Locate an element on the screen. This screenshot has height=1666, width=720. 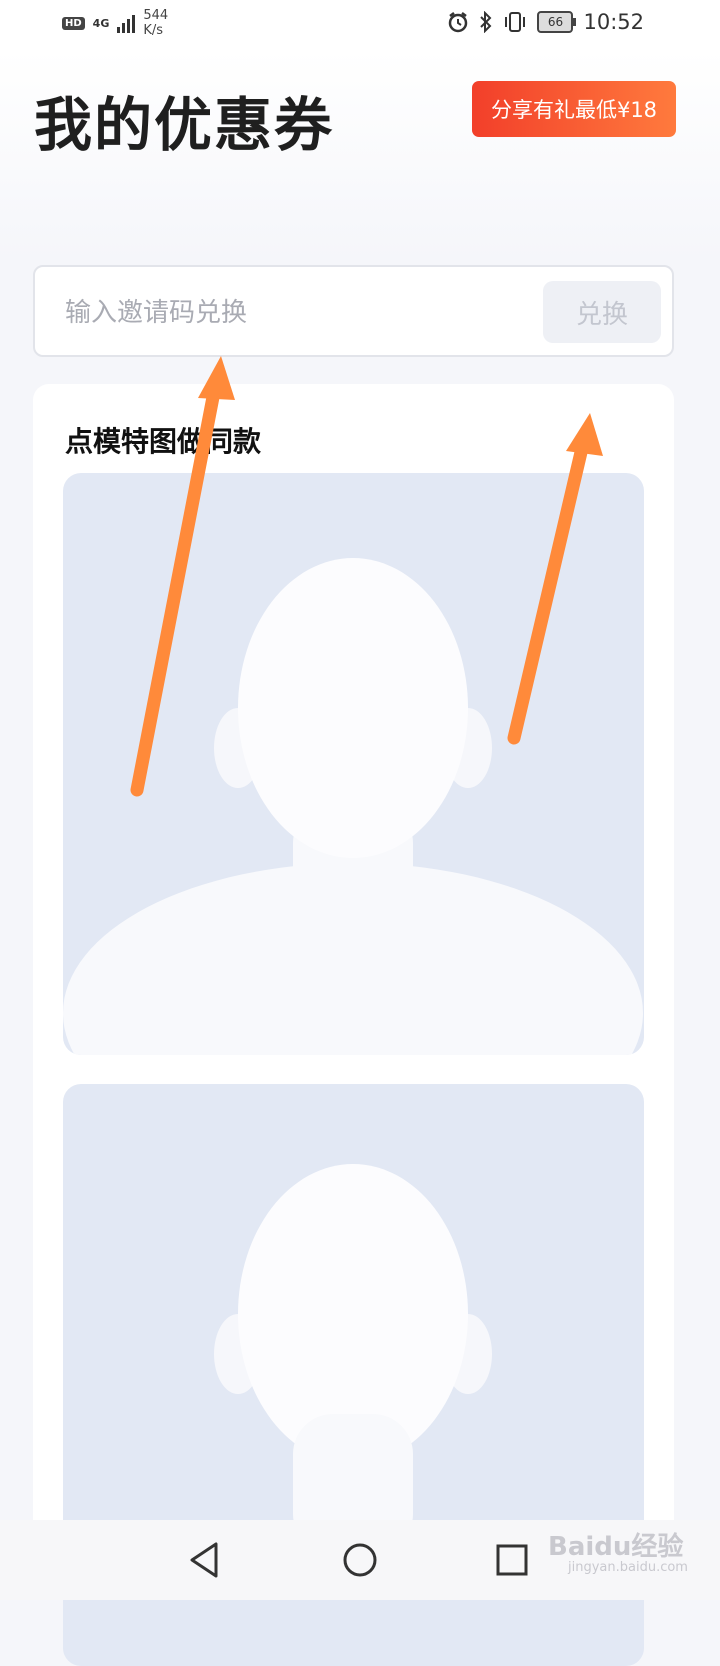
back-triangle-icon is located at coordinates (206, 1560).